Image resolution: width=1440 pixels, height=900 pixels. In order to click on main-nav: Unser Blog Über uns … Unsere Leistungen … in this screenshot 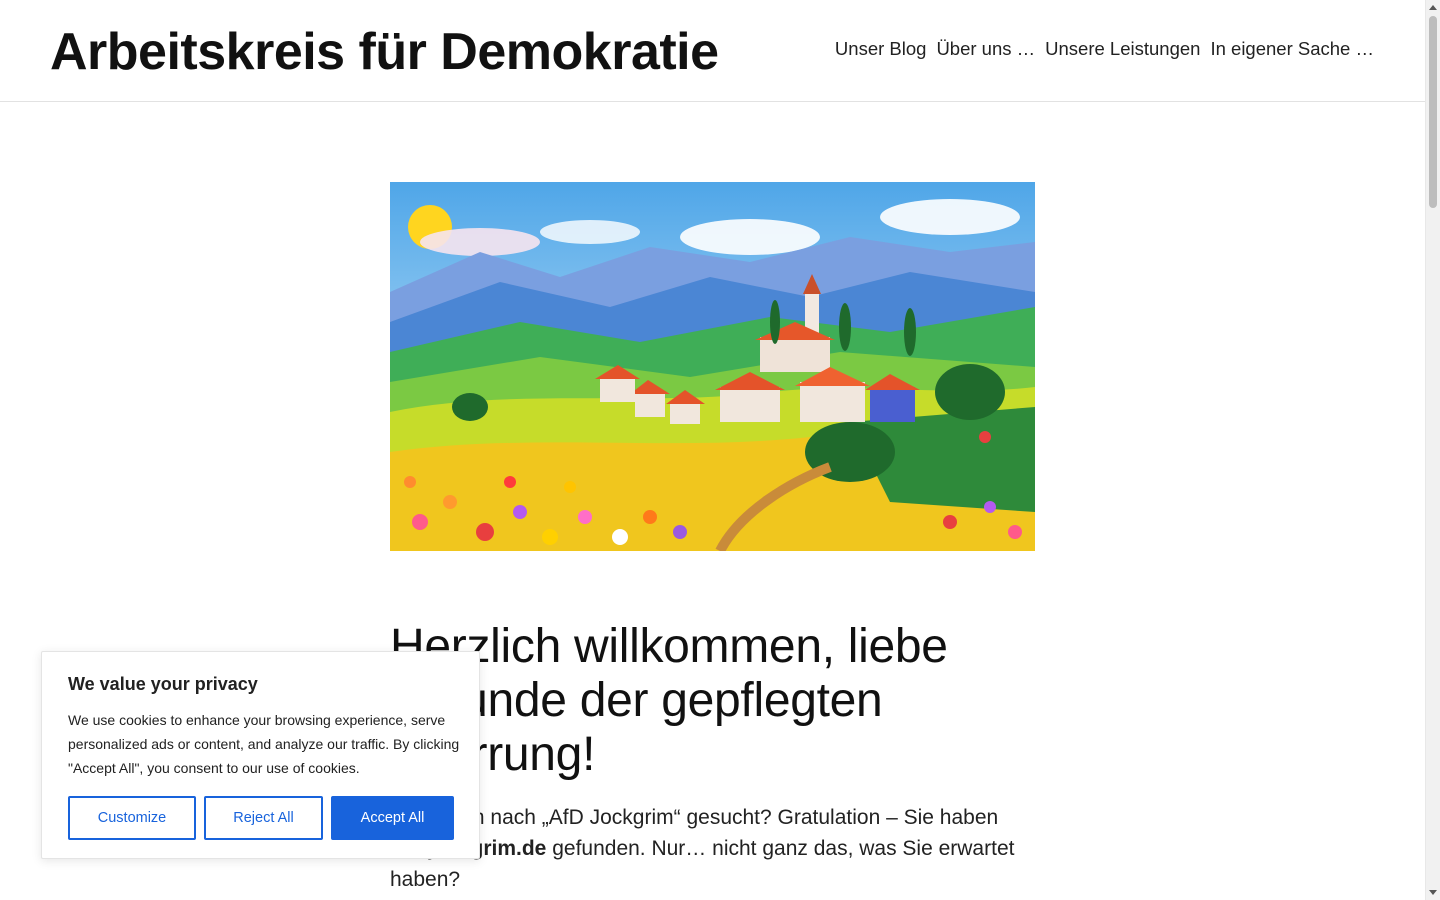, I will do `click(1104, 49)`.